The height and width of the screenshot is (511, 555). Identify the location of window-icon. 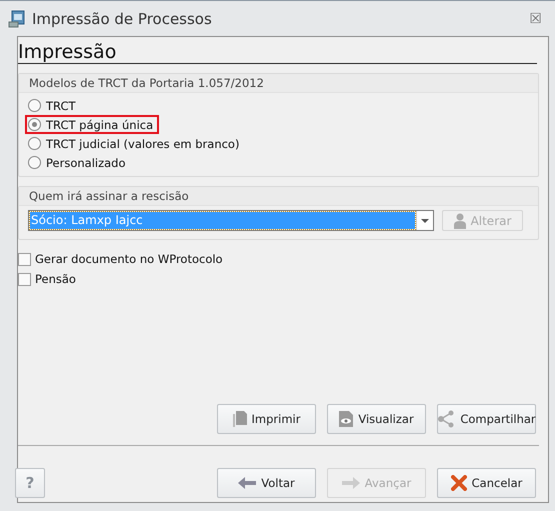
(17, 19).